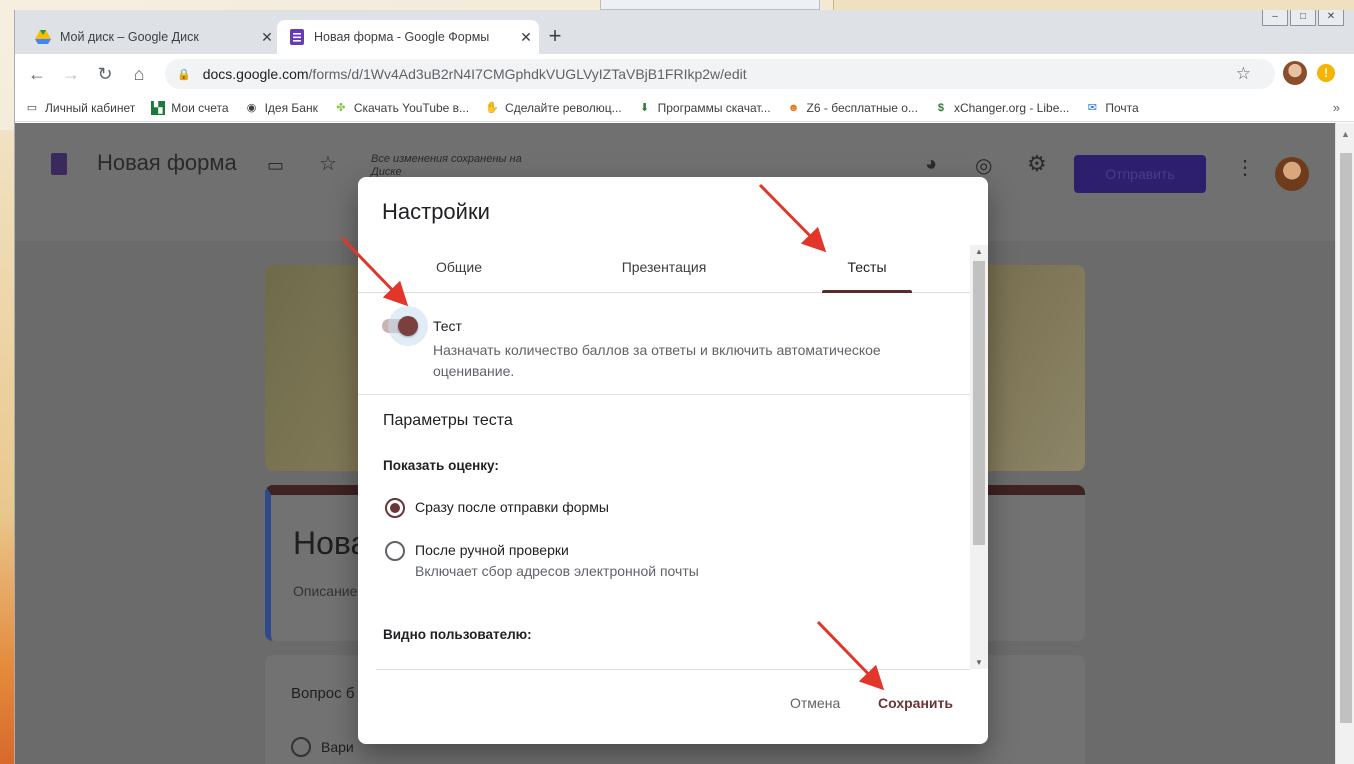 The height and width of the screenshot is (764, 1354). Describe the element at coordinates (71, 74) in the screenshot. I see `forward-icon: →` at that location.